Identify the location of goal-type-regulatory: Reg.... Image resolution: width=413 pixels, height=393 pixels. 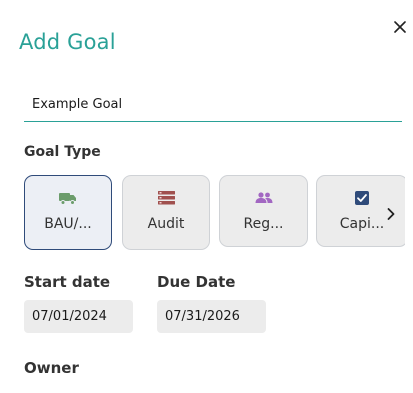
(263, 211).